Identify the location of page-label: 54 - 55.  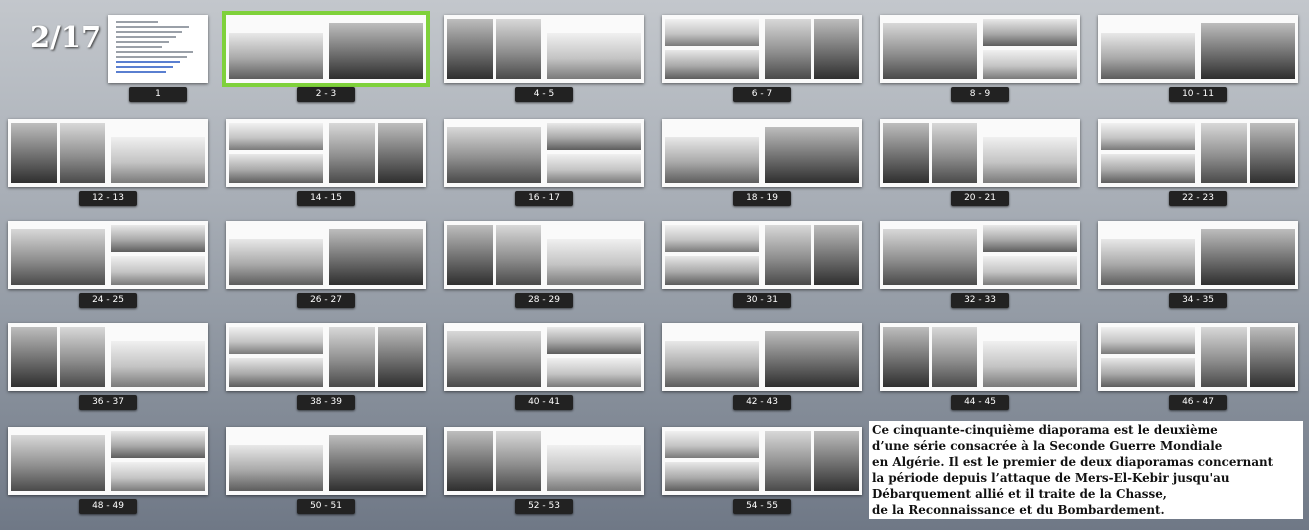
(762, 506).